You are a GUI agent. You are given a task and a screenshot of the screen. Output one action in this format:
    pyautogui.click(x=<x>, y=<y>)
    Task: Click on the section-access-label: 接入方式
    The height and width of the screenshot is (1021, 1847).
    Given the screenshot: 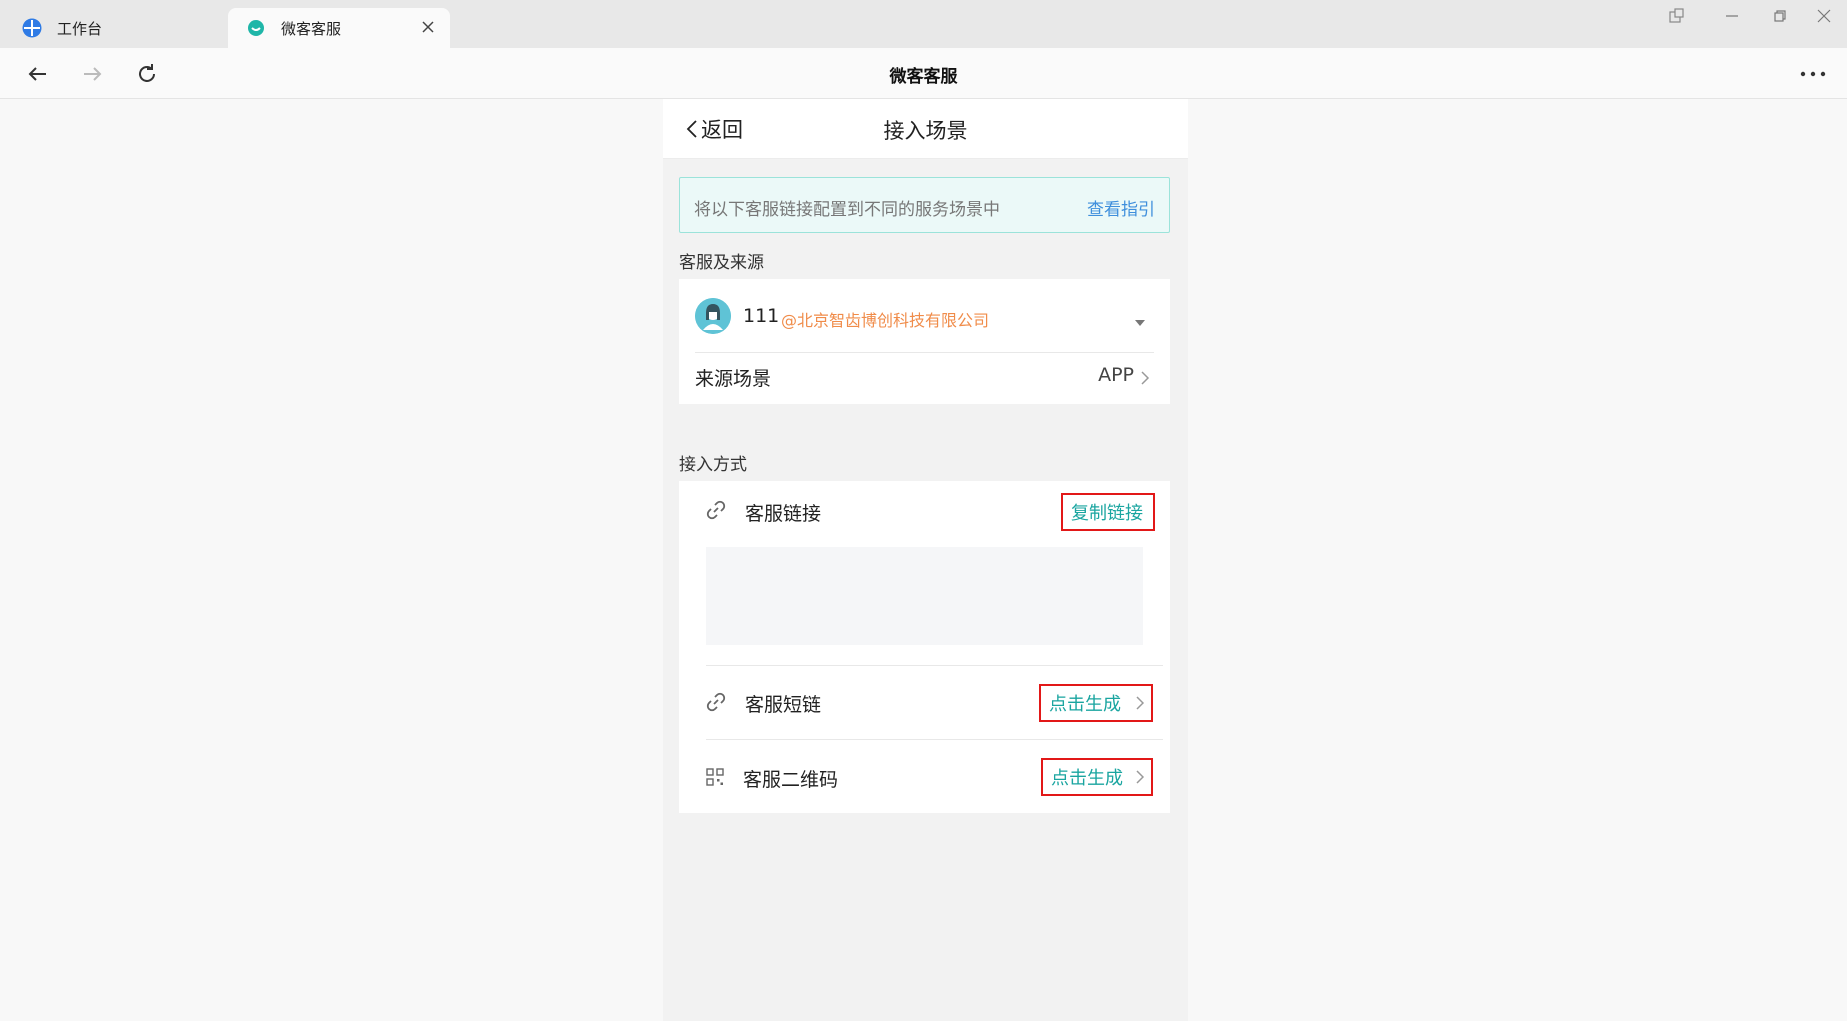 What is the action you would take?
    pyautogui.click(x=713, y=465)
    